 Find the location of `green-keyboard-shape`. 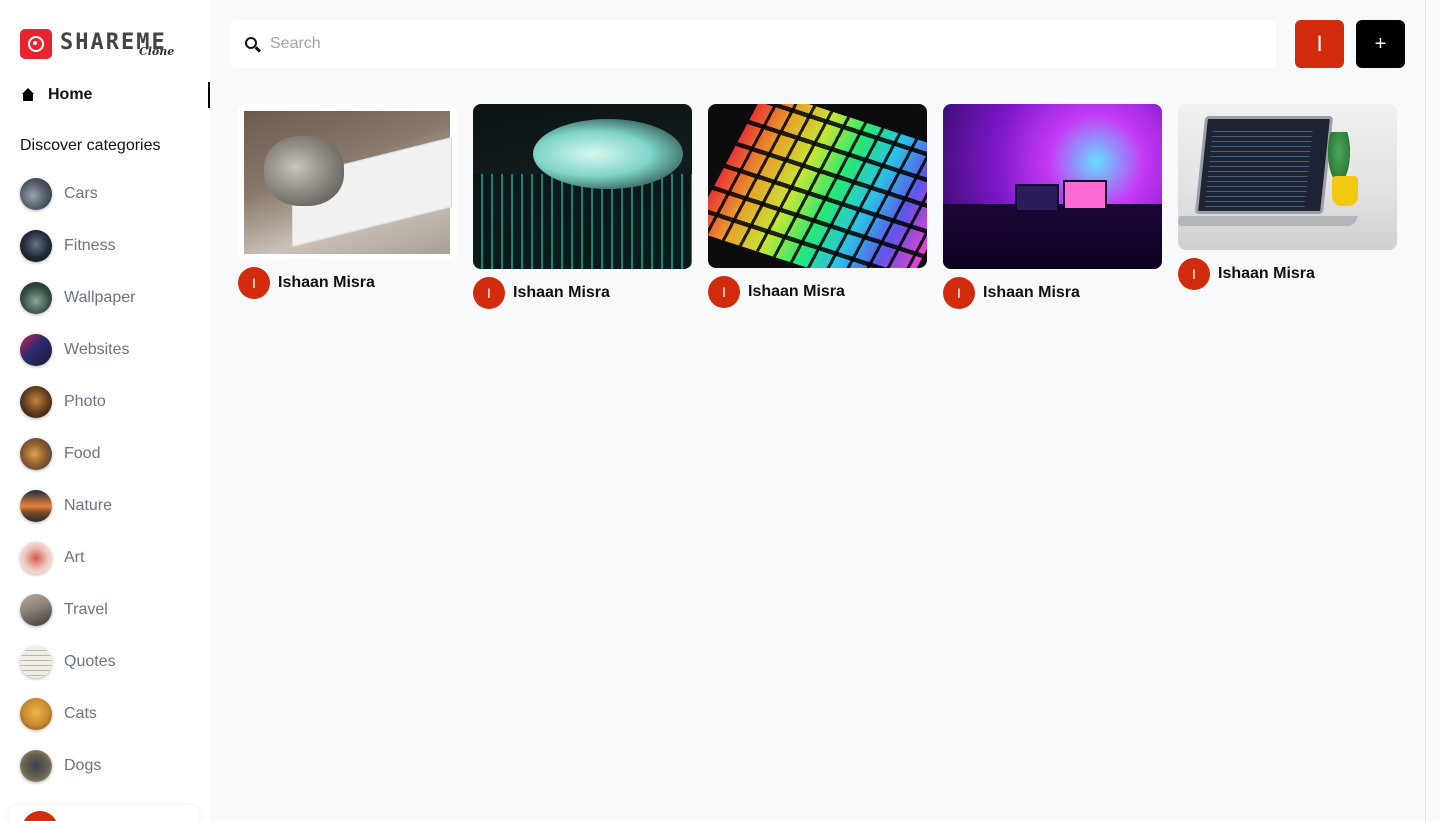

green-keyboard-shape is located at coordinates (582, 221).